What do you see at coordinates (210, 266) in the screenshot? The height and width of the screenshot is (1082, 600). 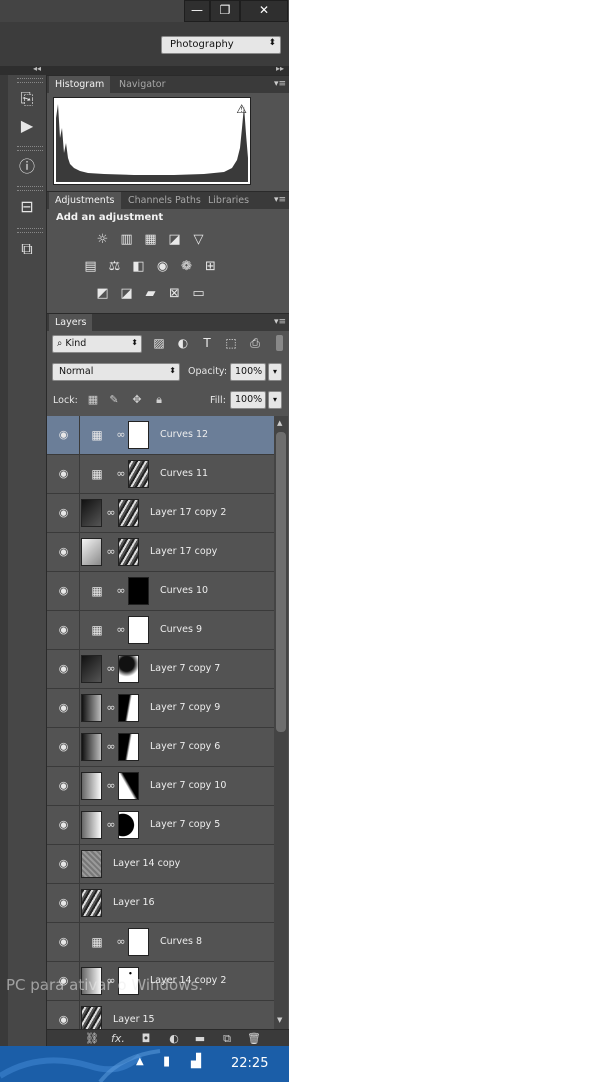 I see `color-lookup-icon: ⊞` at bounding box center [210, 266].